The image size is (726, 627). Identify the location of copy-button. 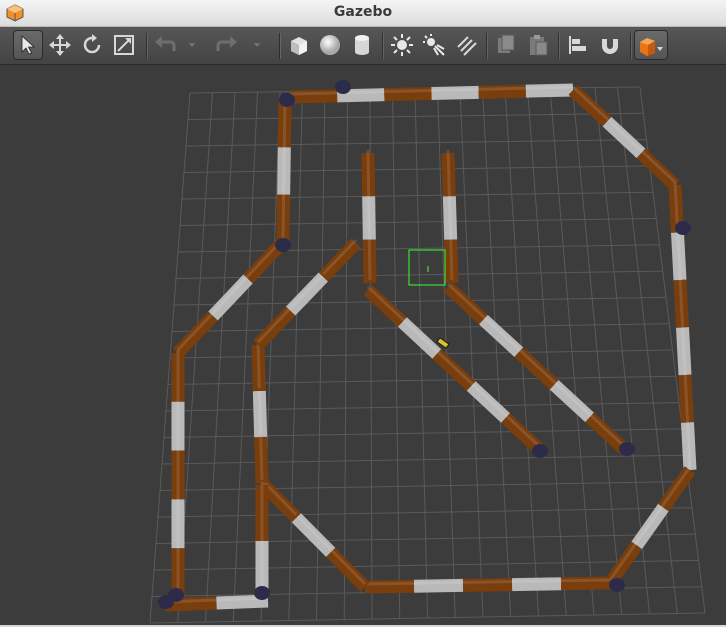
(506, 45).